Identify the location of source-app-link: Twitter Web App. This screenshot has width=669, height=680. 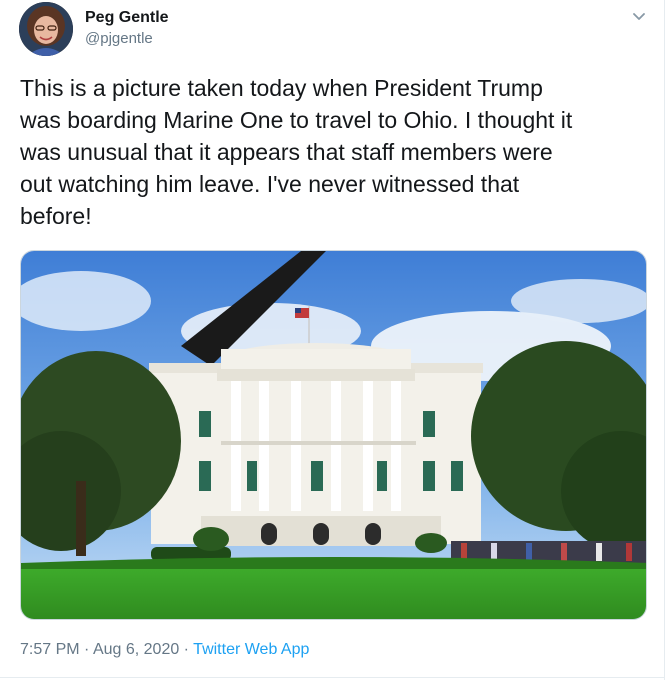
(251, 649).